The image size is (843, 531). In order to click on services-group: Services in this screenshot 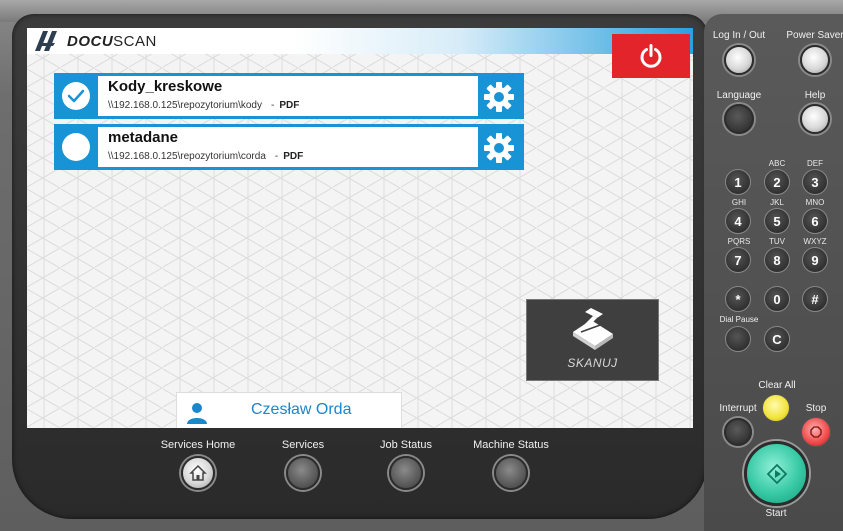, I will do `click(303, 445)`.